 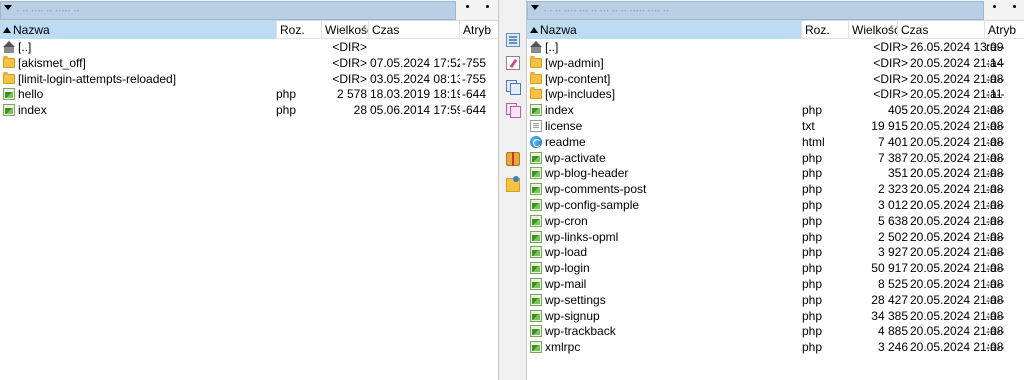 I want to click on file-ext: txt, so click(x=808, y=126).